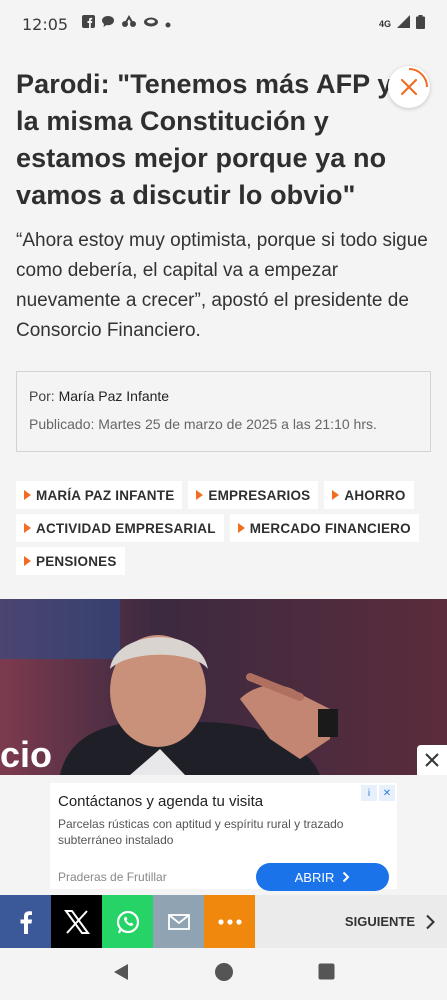  Describe the element at coordinates (330, 528) in the screenshot. I see `tag-label: MERCADO FINANCIERO` at that location.